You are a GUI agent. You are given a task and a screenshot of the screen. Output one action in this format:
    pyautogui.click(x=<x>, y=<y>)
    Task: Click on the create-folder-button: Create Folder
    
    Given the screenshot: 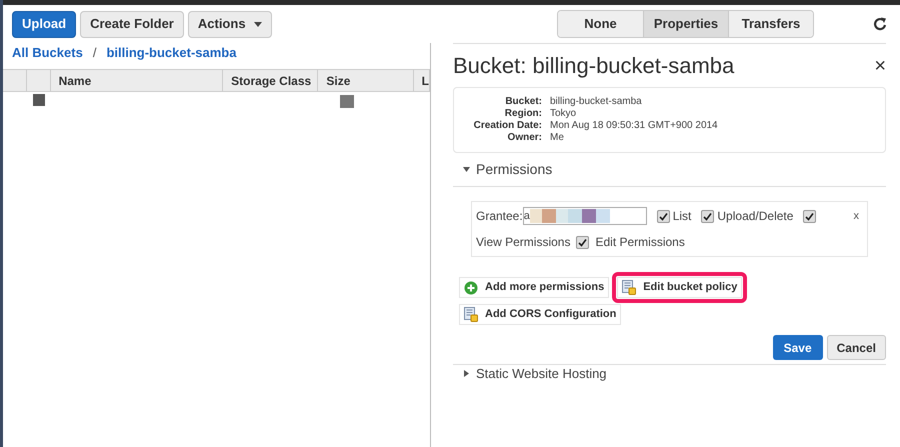 What is the action you would take?
    pyautogui.click(x=132, y=24)
    